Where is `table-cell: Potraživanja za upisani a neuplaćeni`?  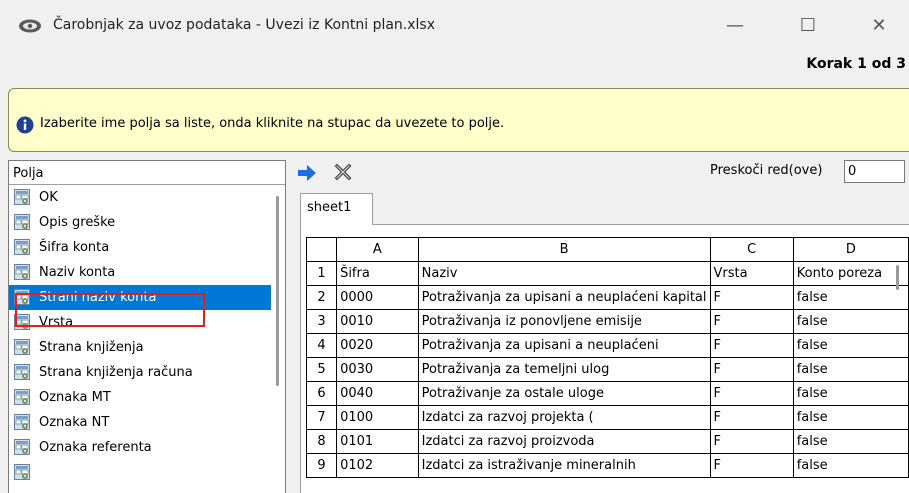
table-cell: Potraživanja za upisani a neuplaćeni is located at coordinates (564, 345).